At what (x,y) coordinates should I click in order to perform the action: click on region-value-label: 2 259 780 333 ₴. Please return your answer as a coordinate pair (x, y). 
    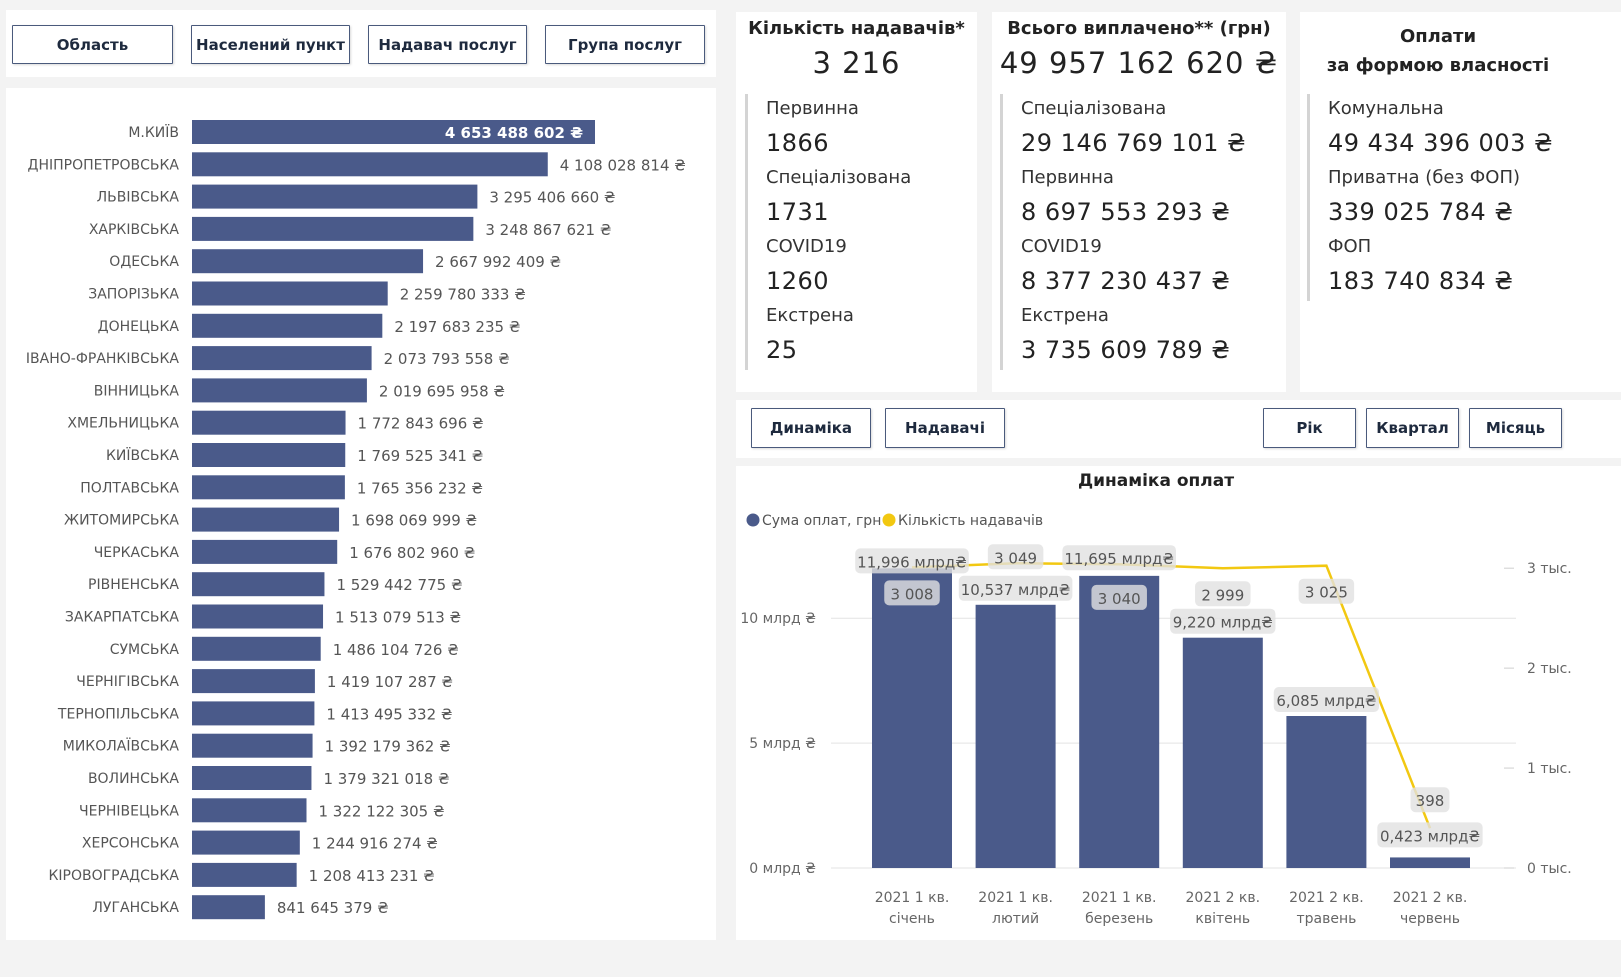
    Looking at the image, I should click on (463, 295).